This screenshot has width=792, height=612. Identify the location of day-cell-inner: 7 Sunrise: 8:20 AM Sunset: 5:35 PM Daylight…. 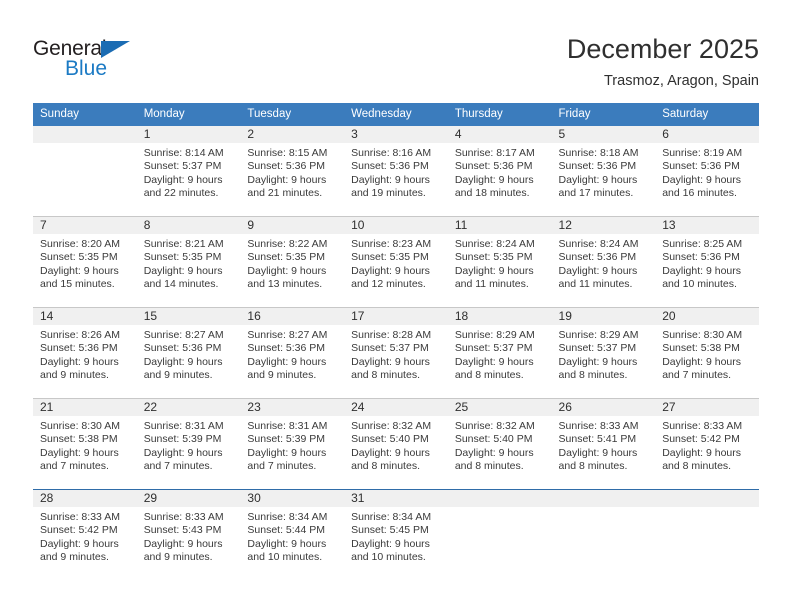
(85, 262).